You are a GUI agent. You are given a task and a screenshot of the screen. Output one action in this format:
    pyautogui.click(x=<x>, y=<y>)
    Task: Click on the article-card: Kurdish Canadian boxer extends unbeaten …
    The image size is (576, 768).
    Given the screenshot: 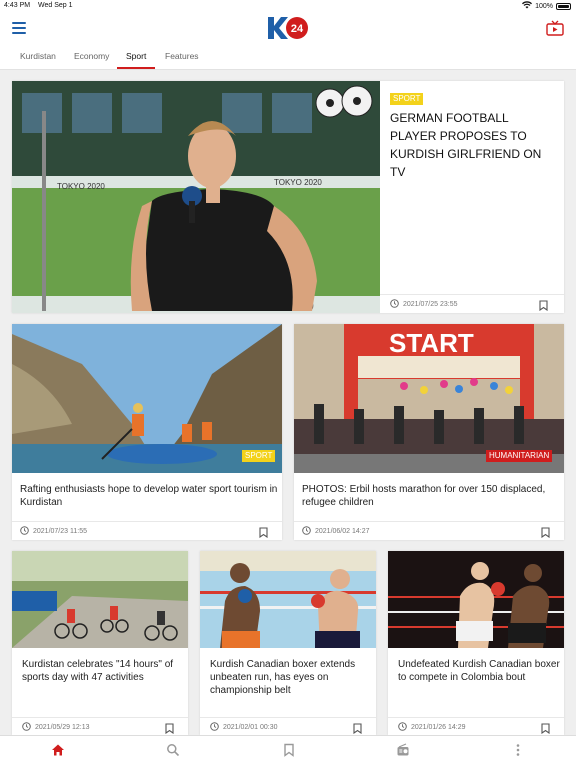 What is the action you would take?
    pyautogui.click(x=288, y=643)
    